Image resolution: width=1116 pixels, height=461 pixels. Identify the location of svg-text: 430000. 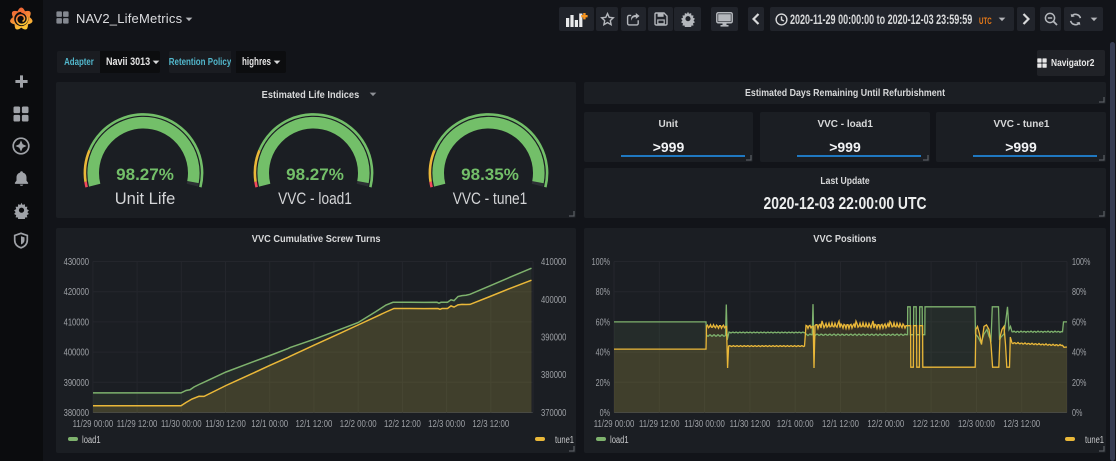
(77, 262).